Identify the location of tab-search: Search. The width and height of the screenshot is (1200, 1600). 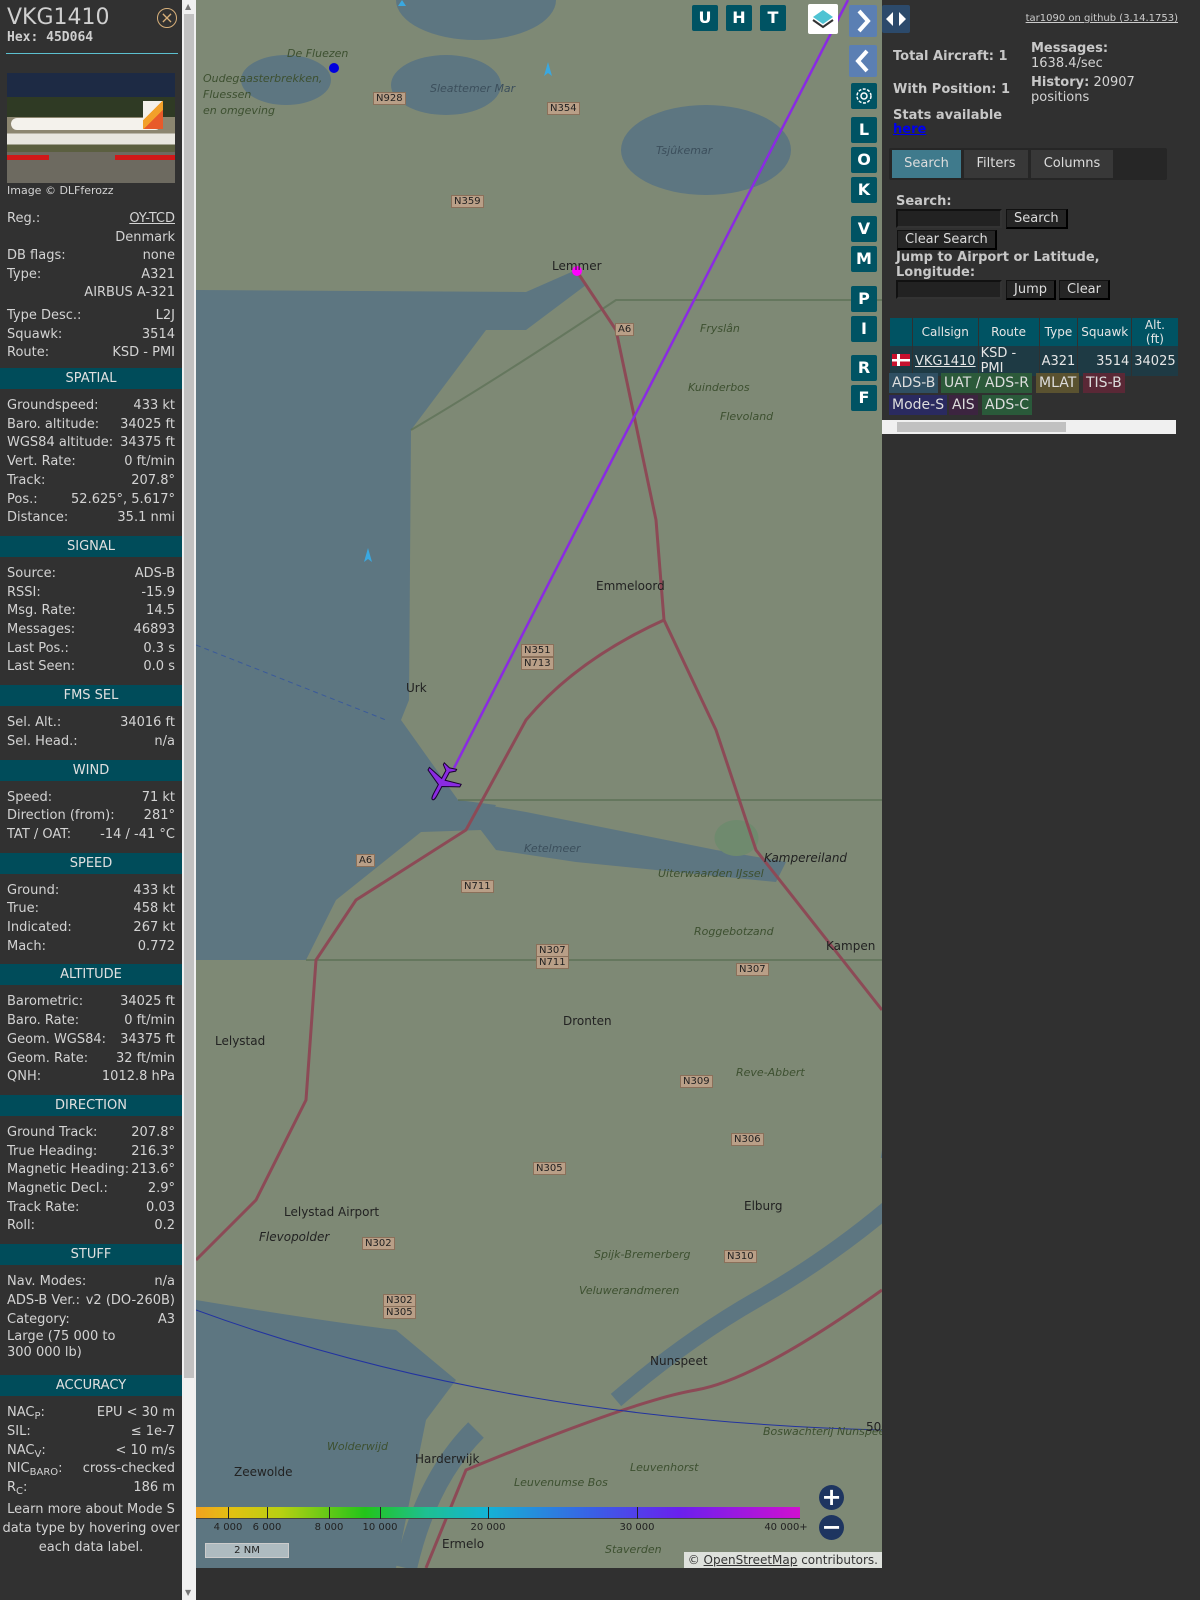
(926, 164).